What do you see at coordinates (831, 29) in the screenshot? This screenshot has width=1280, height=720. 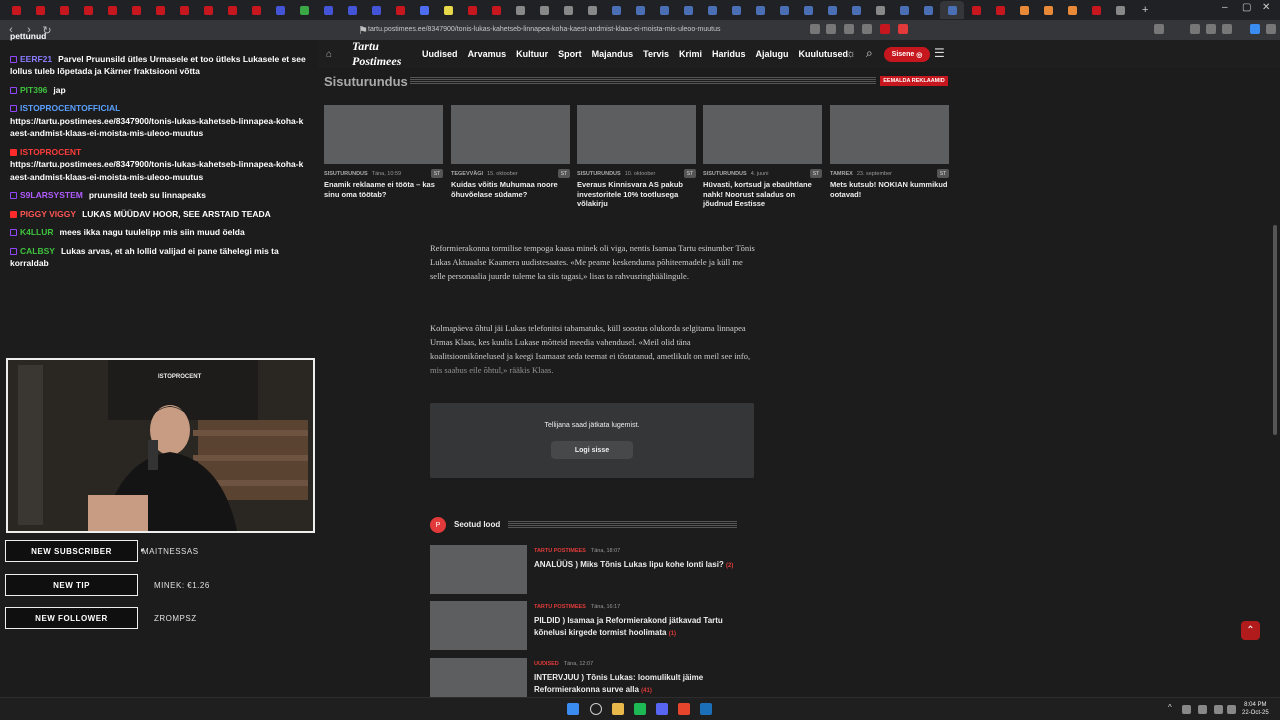 I see `translate-icon` at bounding box center [831, 29].